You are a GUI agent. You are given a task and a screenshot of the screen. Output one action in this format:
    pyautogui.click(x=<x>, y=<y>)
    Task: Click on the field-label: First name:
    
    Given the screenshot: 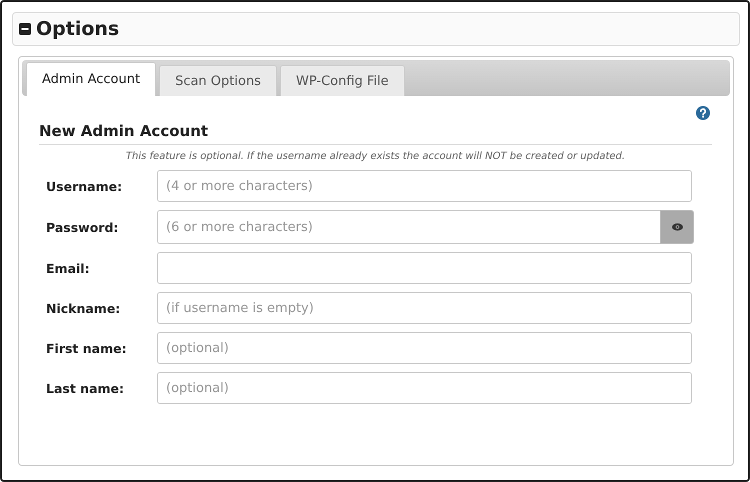 What is the action you would take?
    pyautogui.click(x=86, y=348)
    